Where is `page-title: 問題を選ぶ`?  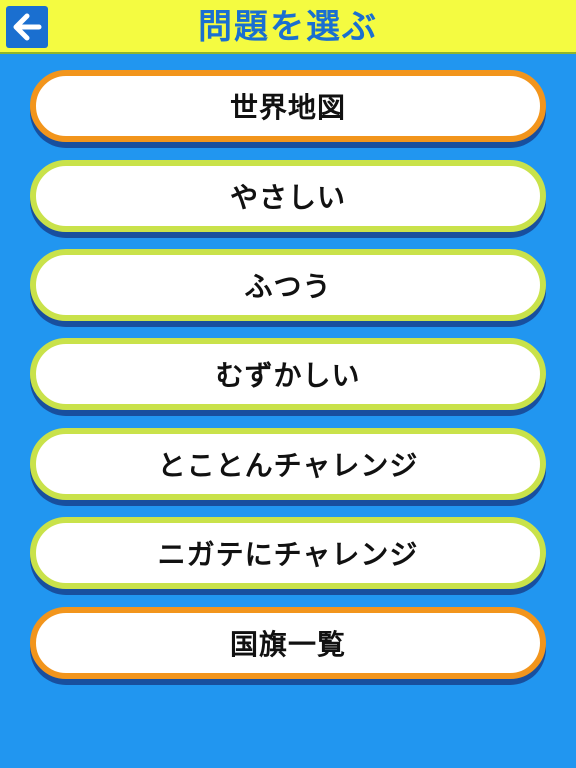
page-title: 問題を選ぶ is located at coordinates (288, 27).